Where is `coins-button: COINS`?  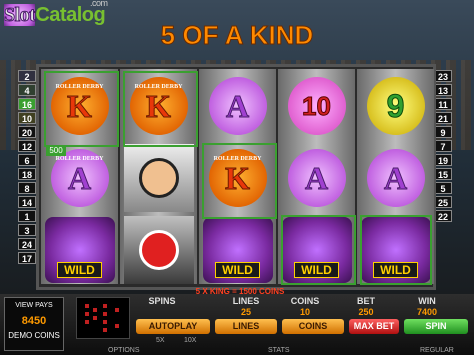
coins-button: COINS is located at coordinates (313, 326).